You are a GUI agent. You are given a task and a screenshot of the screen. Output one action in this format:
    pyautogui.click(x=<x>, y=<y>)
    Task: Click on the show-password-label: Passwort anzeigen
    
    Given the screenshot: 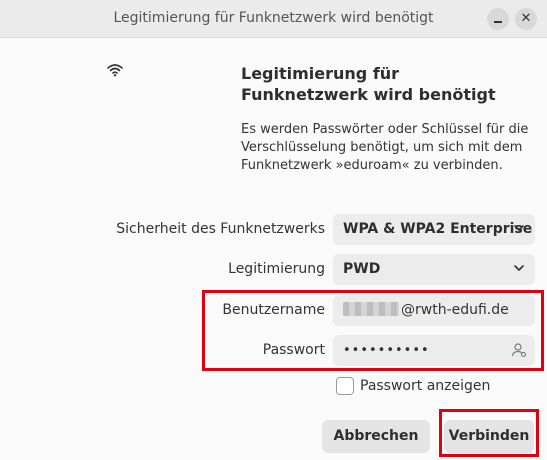 What is the action you would take?
    pyautogui.click(x=425, y=386)
    